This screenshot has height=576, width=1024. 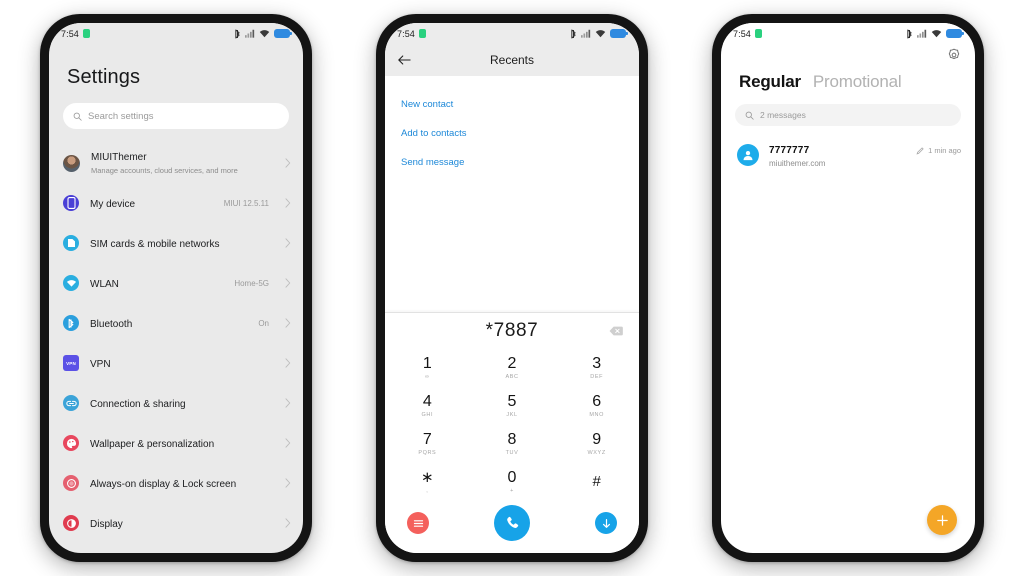 I want to click on bluetooth-icon, so click(x=909, y=33).